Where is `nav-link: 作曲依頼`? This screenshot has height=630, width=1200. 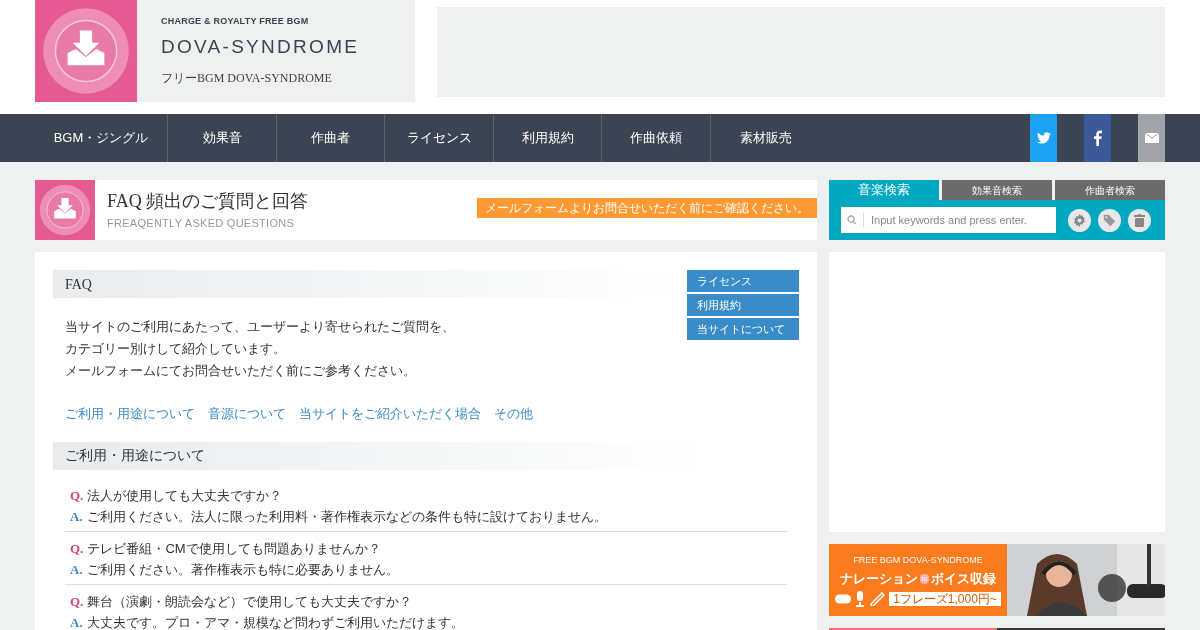
nav-link: 作曲依頼 is located at coordinates (656, 138).